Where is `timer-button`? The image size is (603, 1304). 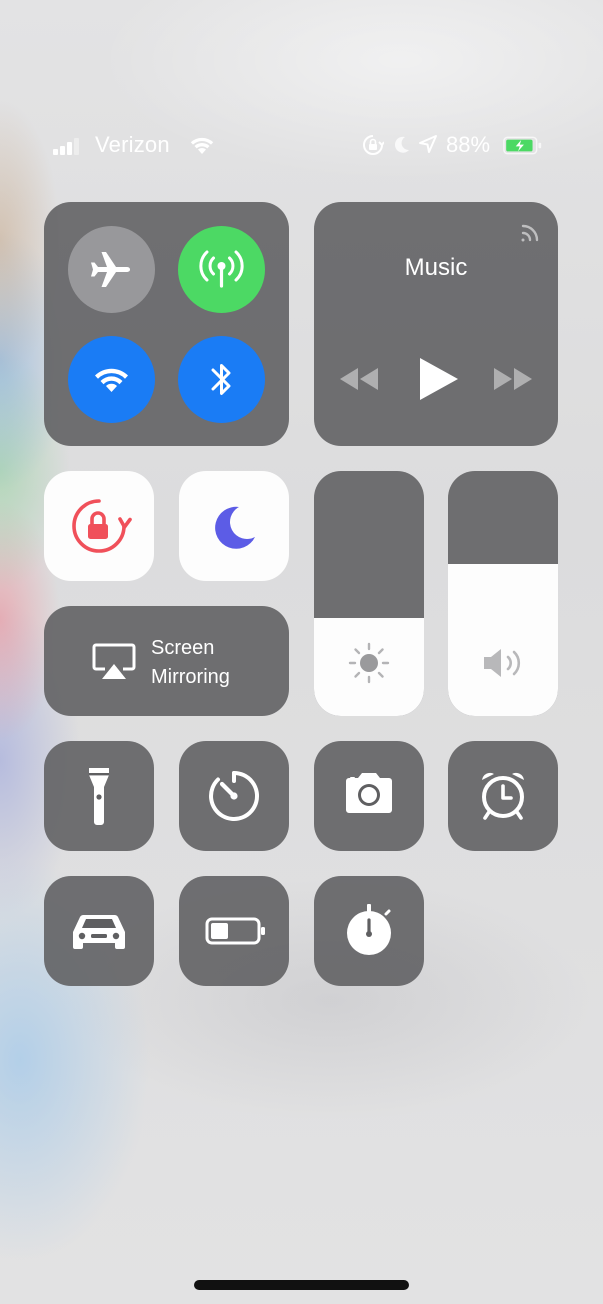 timer-button is located at coordinates (234, 796).